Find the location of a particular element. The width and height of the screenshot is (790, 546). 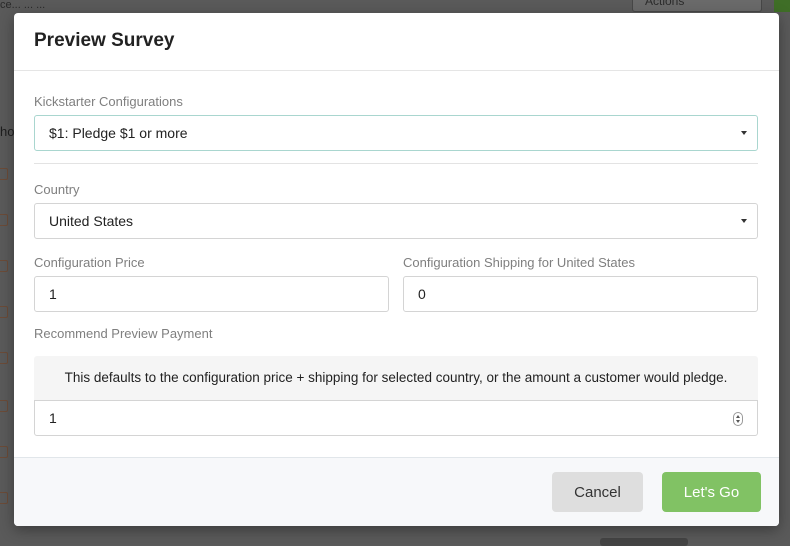

configuration-shipping-label: Configuration Shipping for United States is located at coordinates (519, 262).